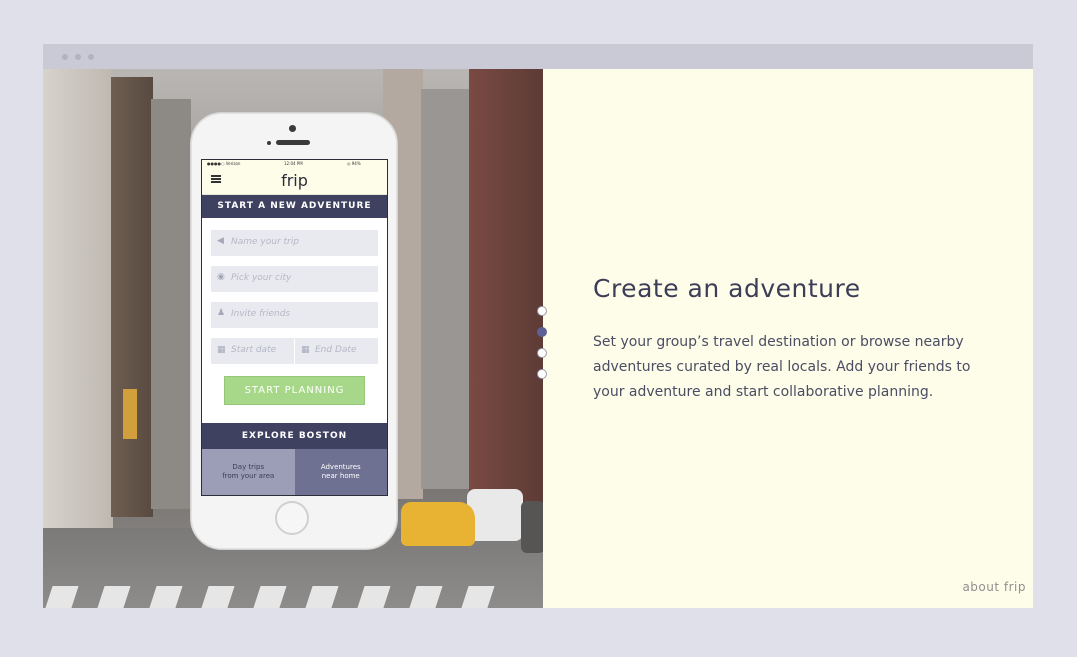 This screenshot has height=657, width=1077. What do you see at coordinates (248, 467) in the screenshot?
I see `tile-line: Day trips` at bounding box center [248, 467].